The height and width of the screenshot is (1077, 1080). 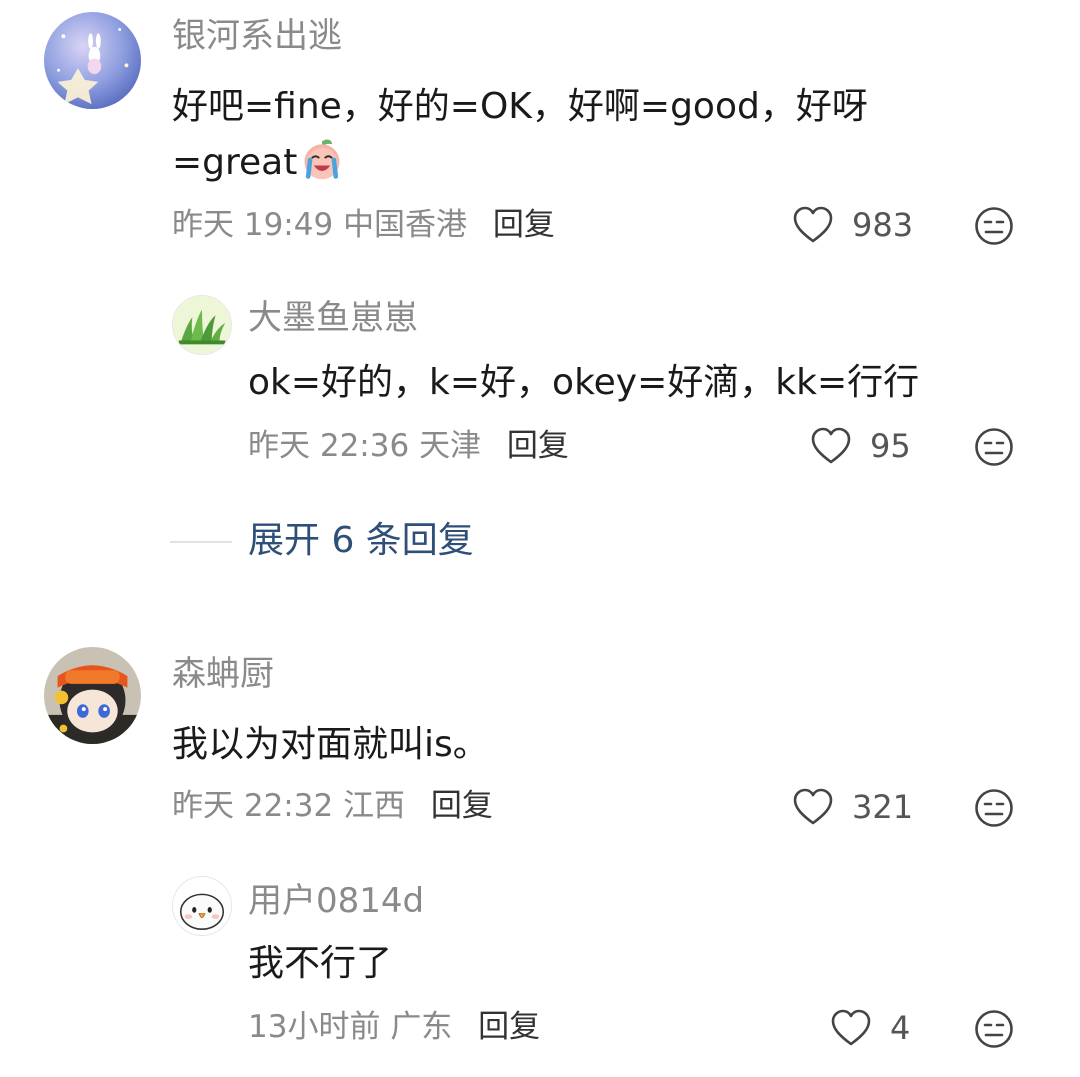 I want to click on username: 用户0814d, so click(x=336, y=901).